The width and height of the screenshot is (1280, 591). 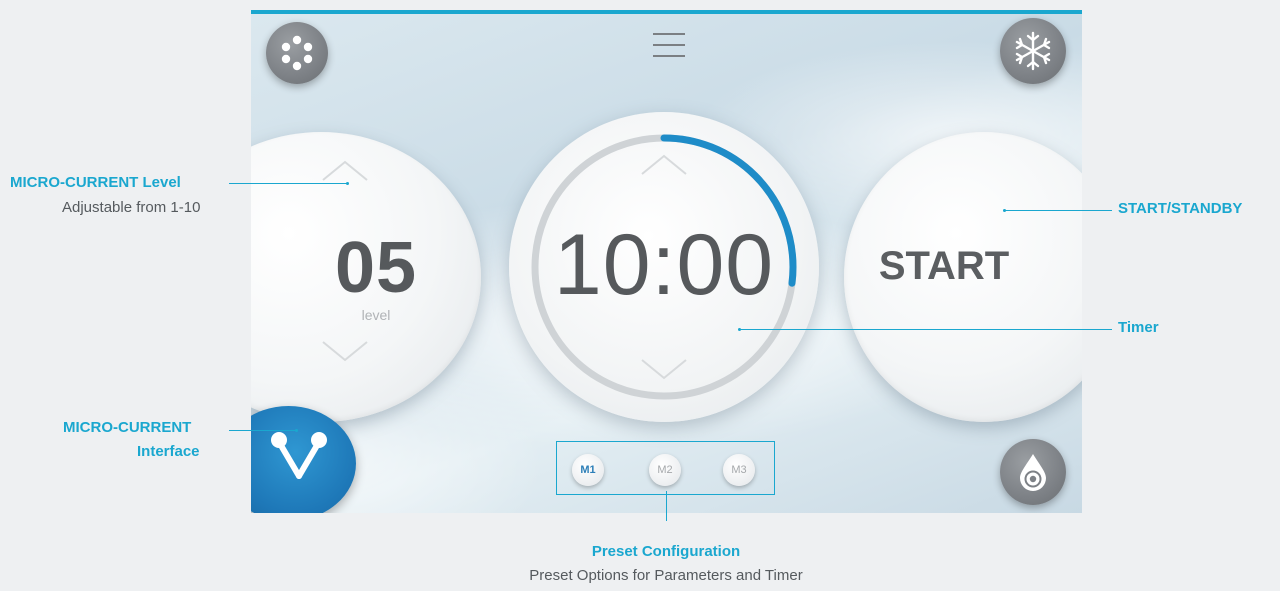 I want to click on timer-down-chevron-icon, so click(x=664, y=369).